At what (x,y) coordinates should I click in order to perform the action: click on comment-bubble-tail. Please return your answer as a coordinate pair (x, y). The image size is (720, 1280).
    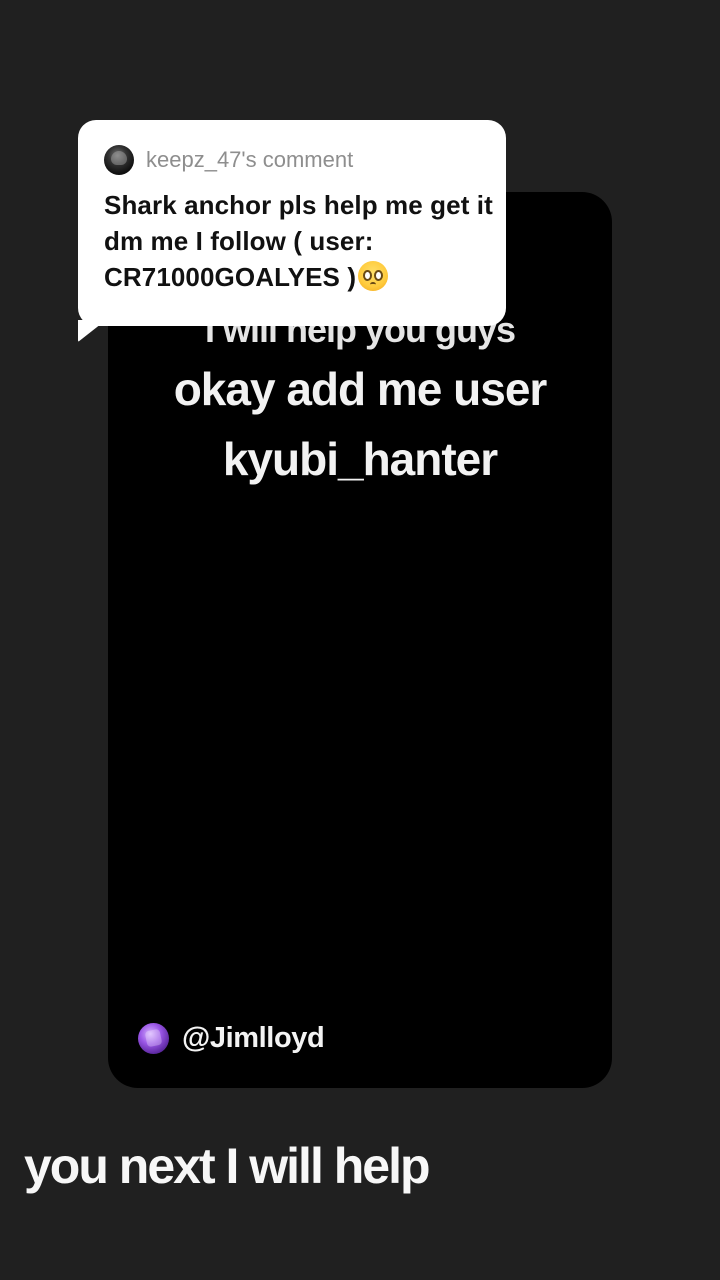
    Looking at the image, I should click on (92, 331).